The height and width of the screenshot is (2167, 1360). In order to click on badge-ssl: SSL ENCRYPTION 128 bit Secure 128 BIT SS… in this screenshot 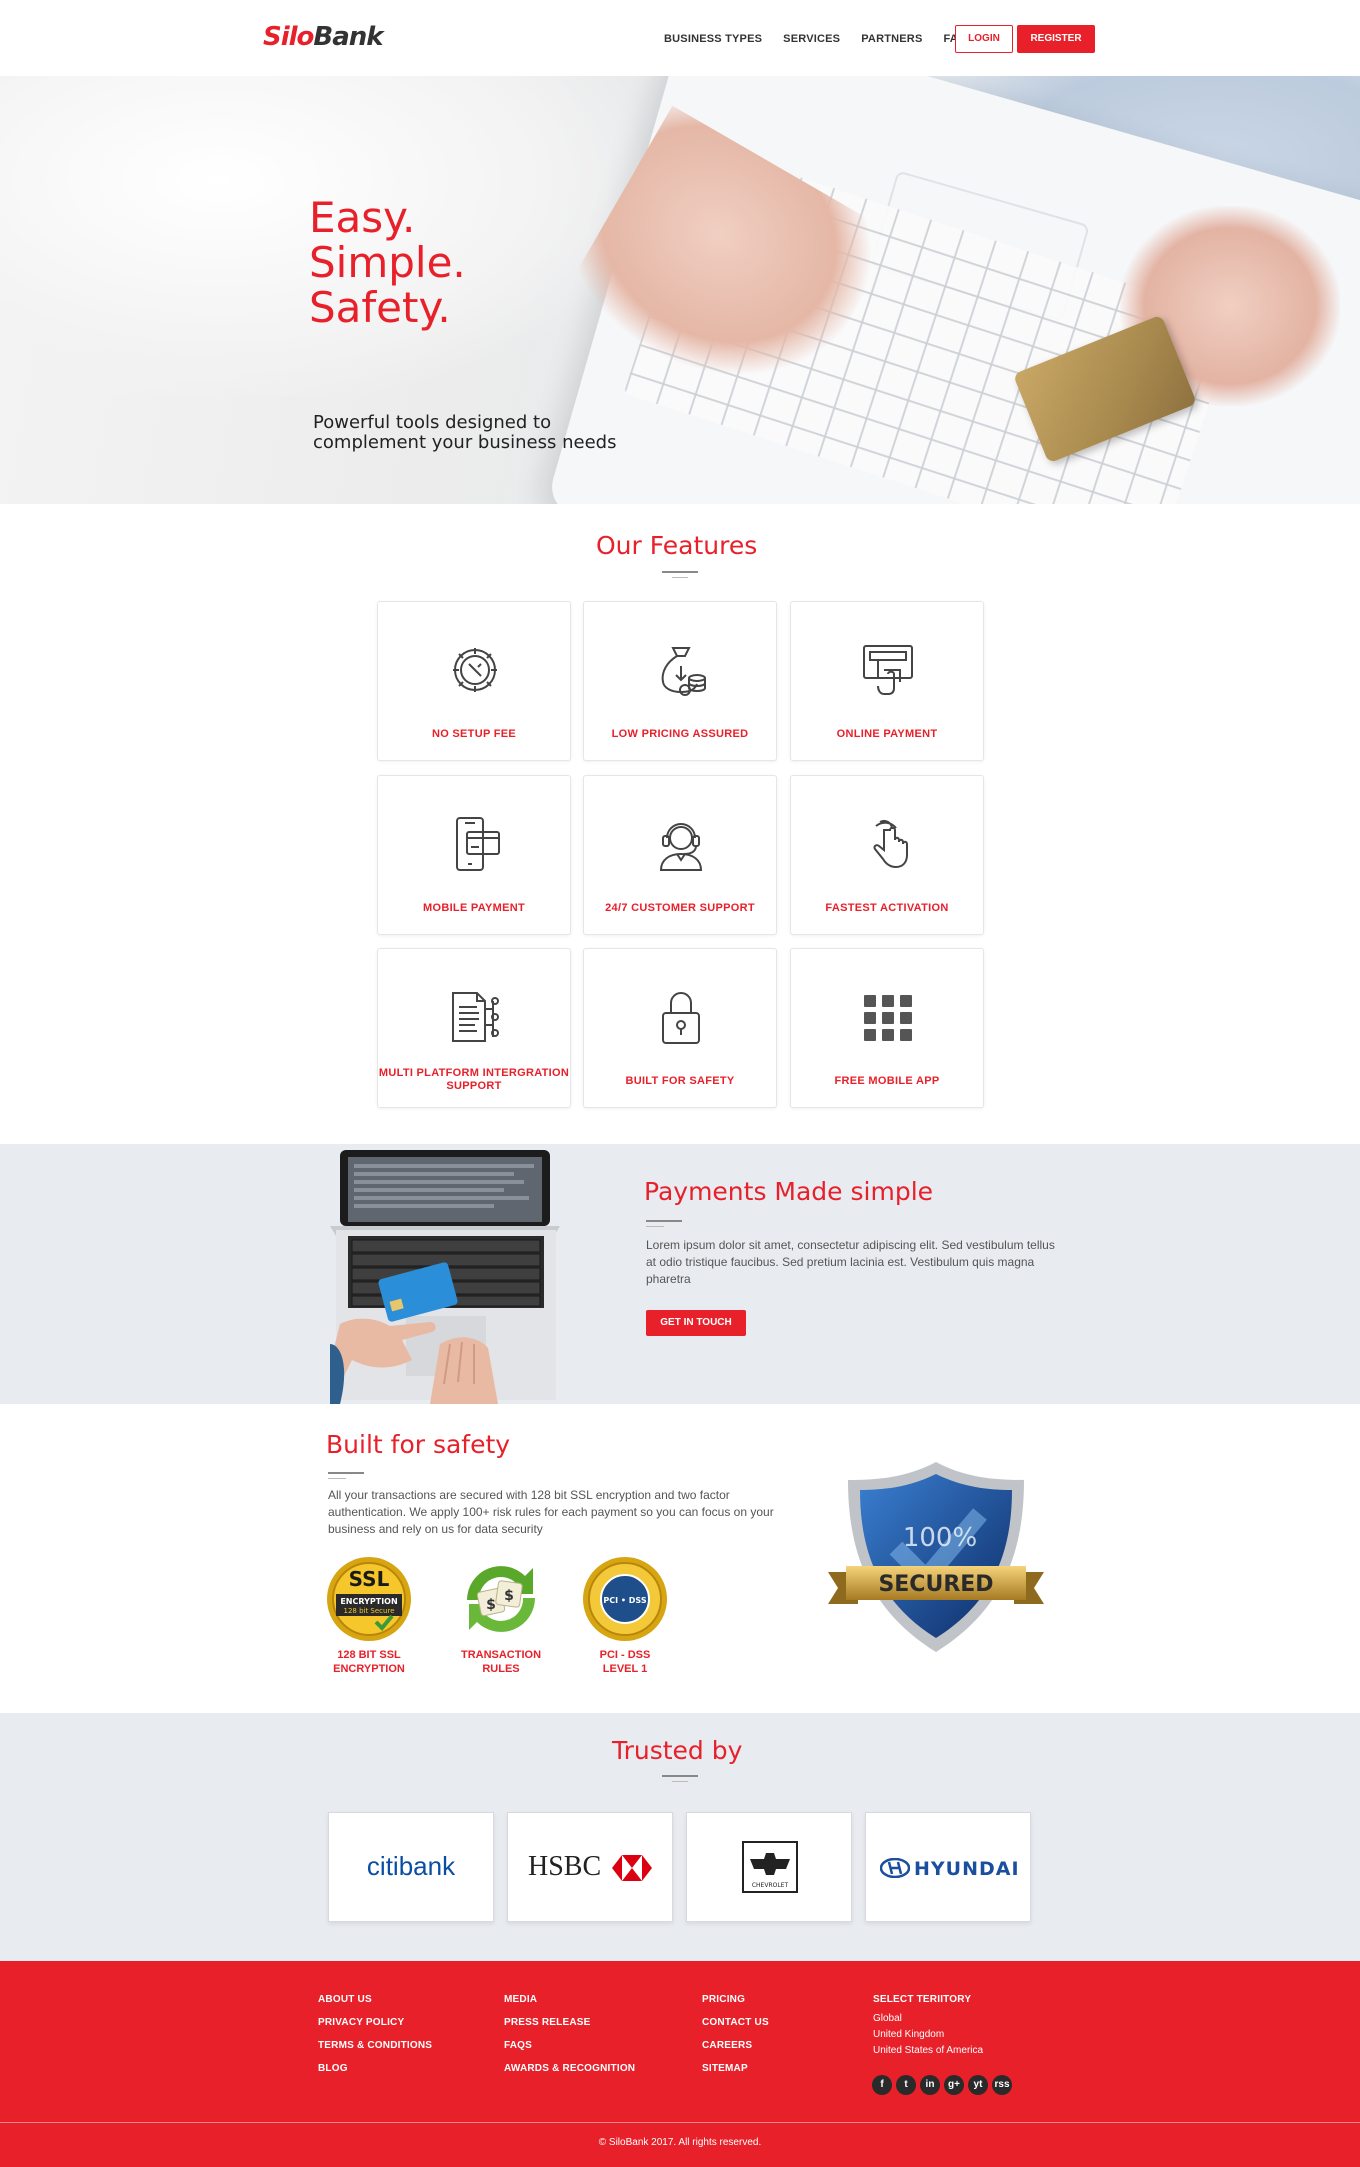, I will do `click(369, 1616)`.